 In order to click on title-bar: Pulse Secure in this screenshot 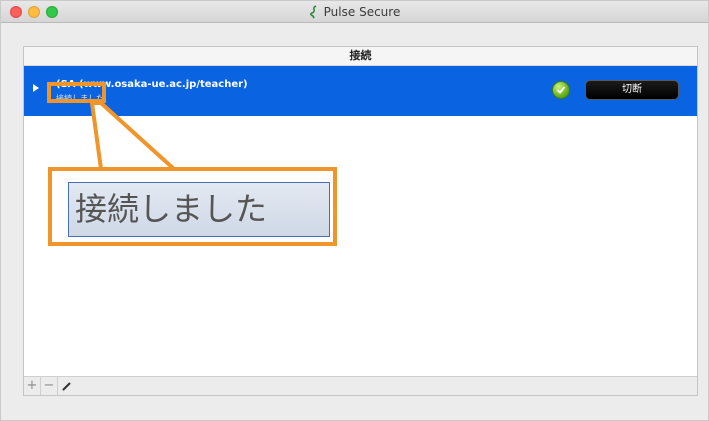, I will do `click(354, 12)`.